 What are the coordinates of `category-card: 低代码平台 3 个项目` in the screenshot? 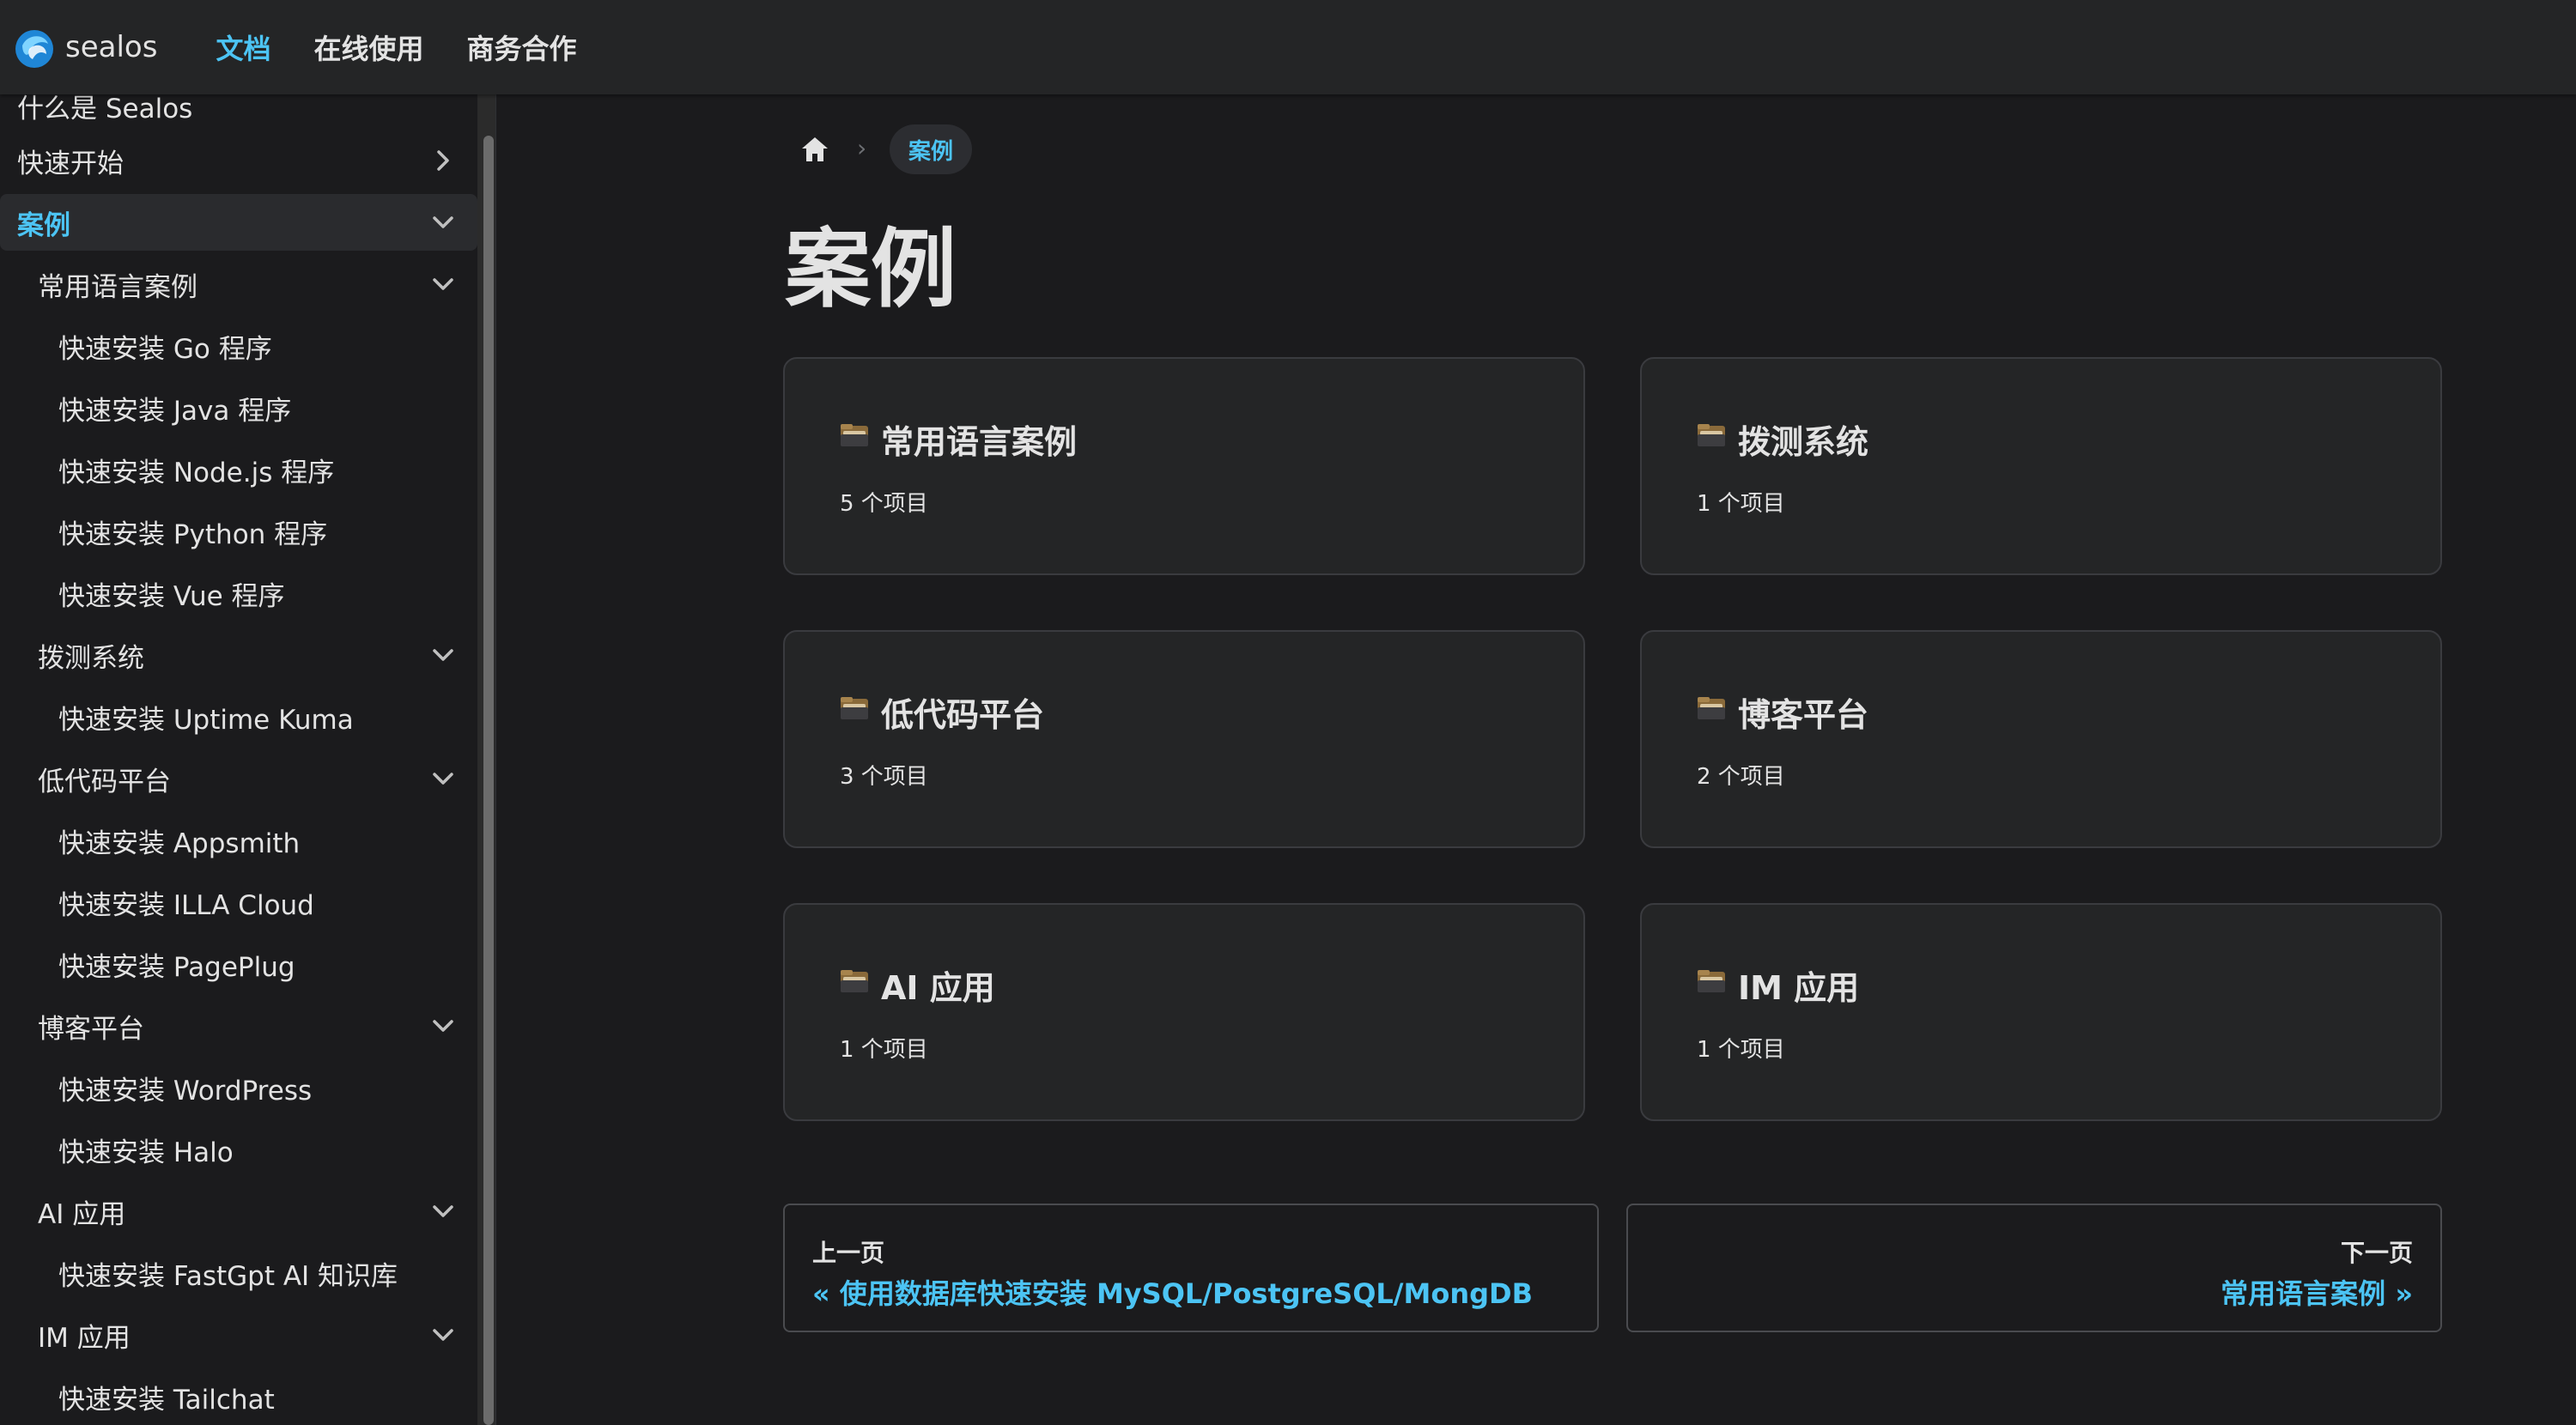 It's located at (1184, 739).